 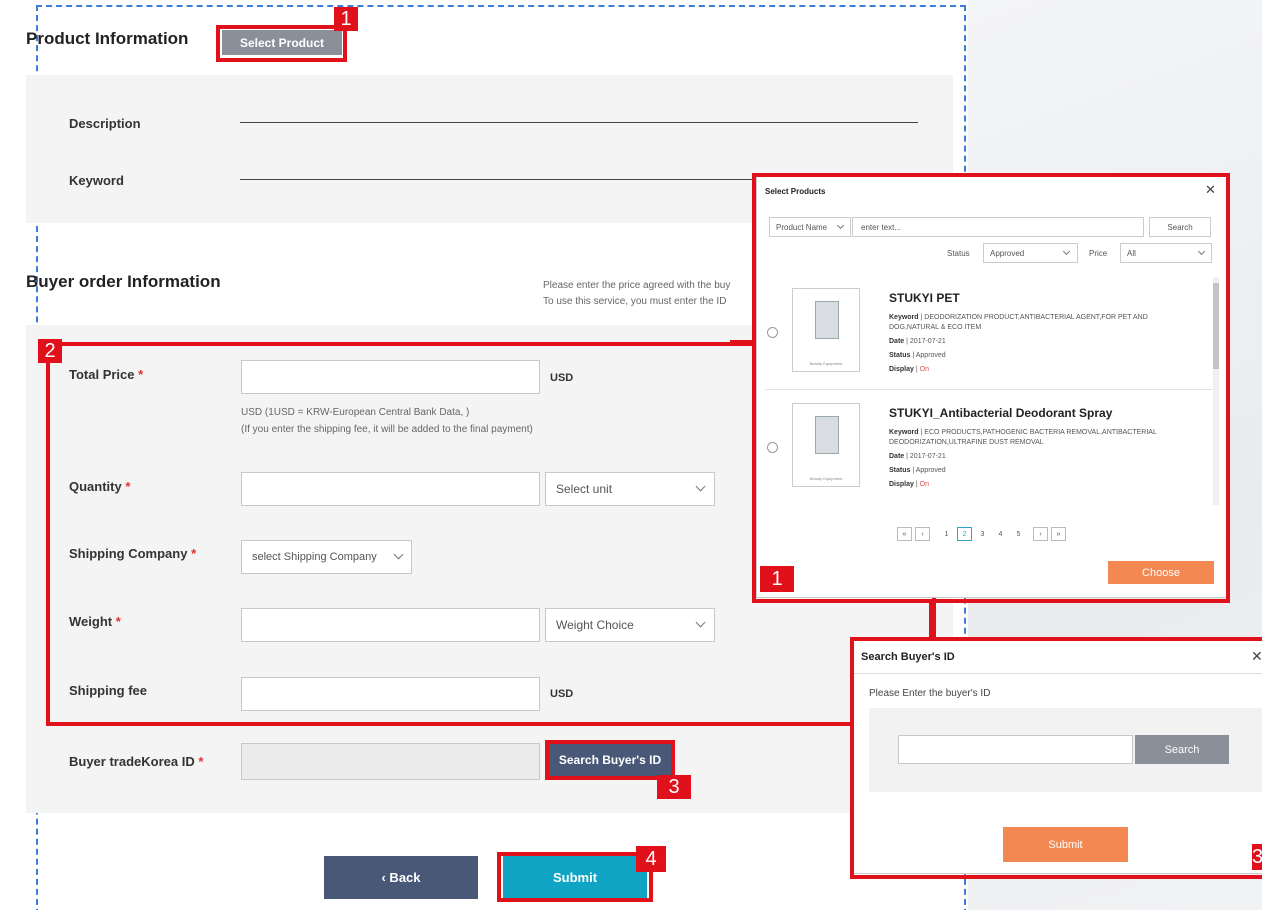 What do you see at coordinates (123, 281) in the screenshot?
I see `buyer-order-title: Buyer order Information` at bounding box center [123, 281].